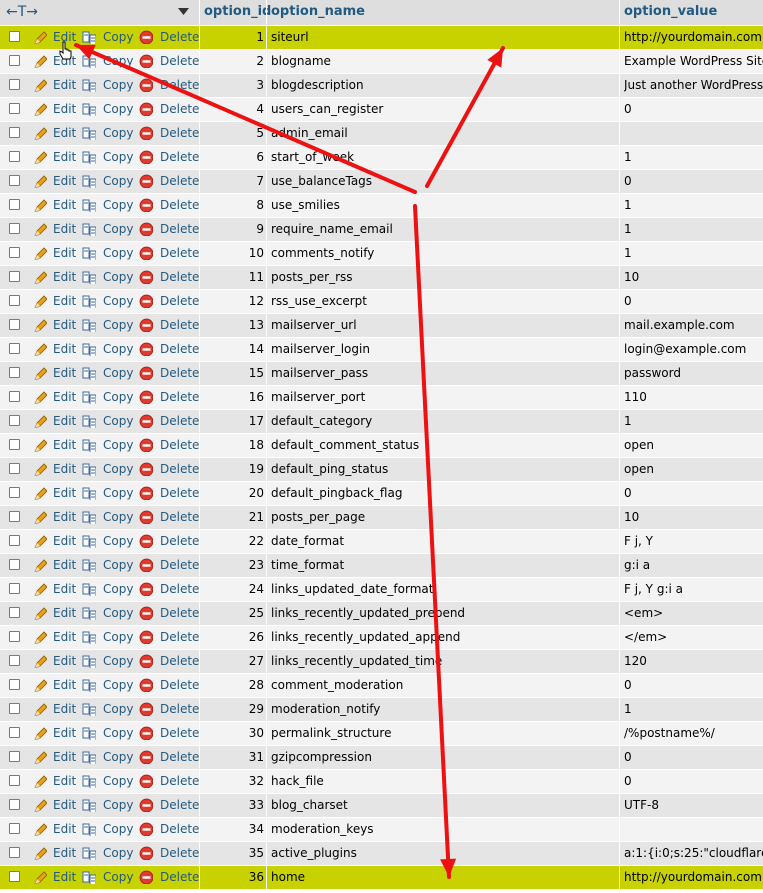 The image size is (763, 893). What do you see at coordinates (381, 470) in the screenshot?
I see `table-row: Edit Copy Delete 19 default_ping_status open` at bounding box center [381, 470].